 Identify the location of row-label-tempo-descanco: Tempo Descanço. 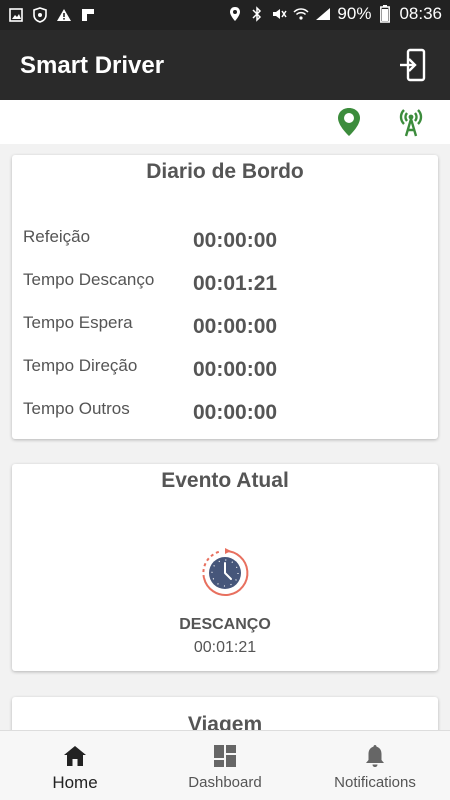
(89, 279).